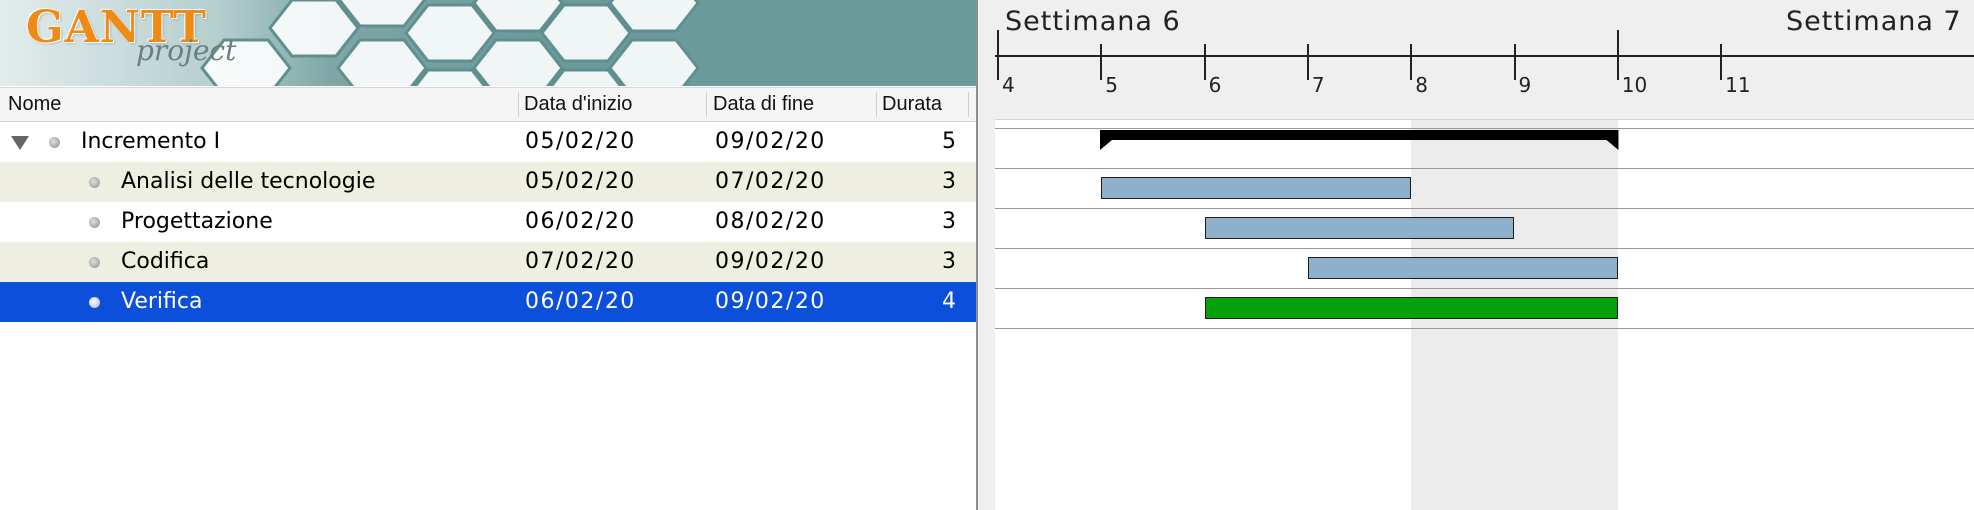 Image resolution: width=1974 pixels, height=510 pixels. Describe the element at coordinates (488, 142) in the screenshot. I see `table-row: Incremento I 05/02/20 09/02/20 5` at that location.